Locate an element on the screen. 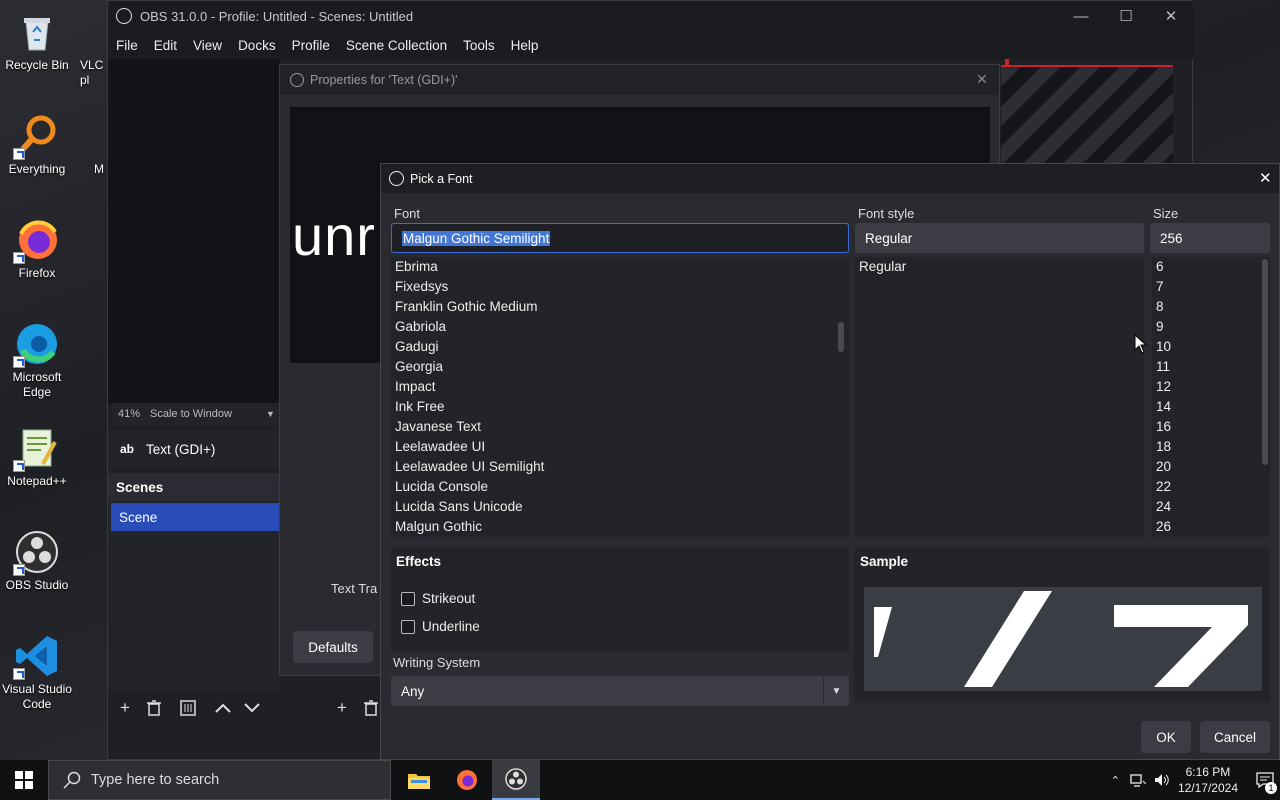 The height and width of the screenshot is (800, 1280). clock-time: 6:16 PM is located at coordinates (1208, 772).